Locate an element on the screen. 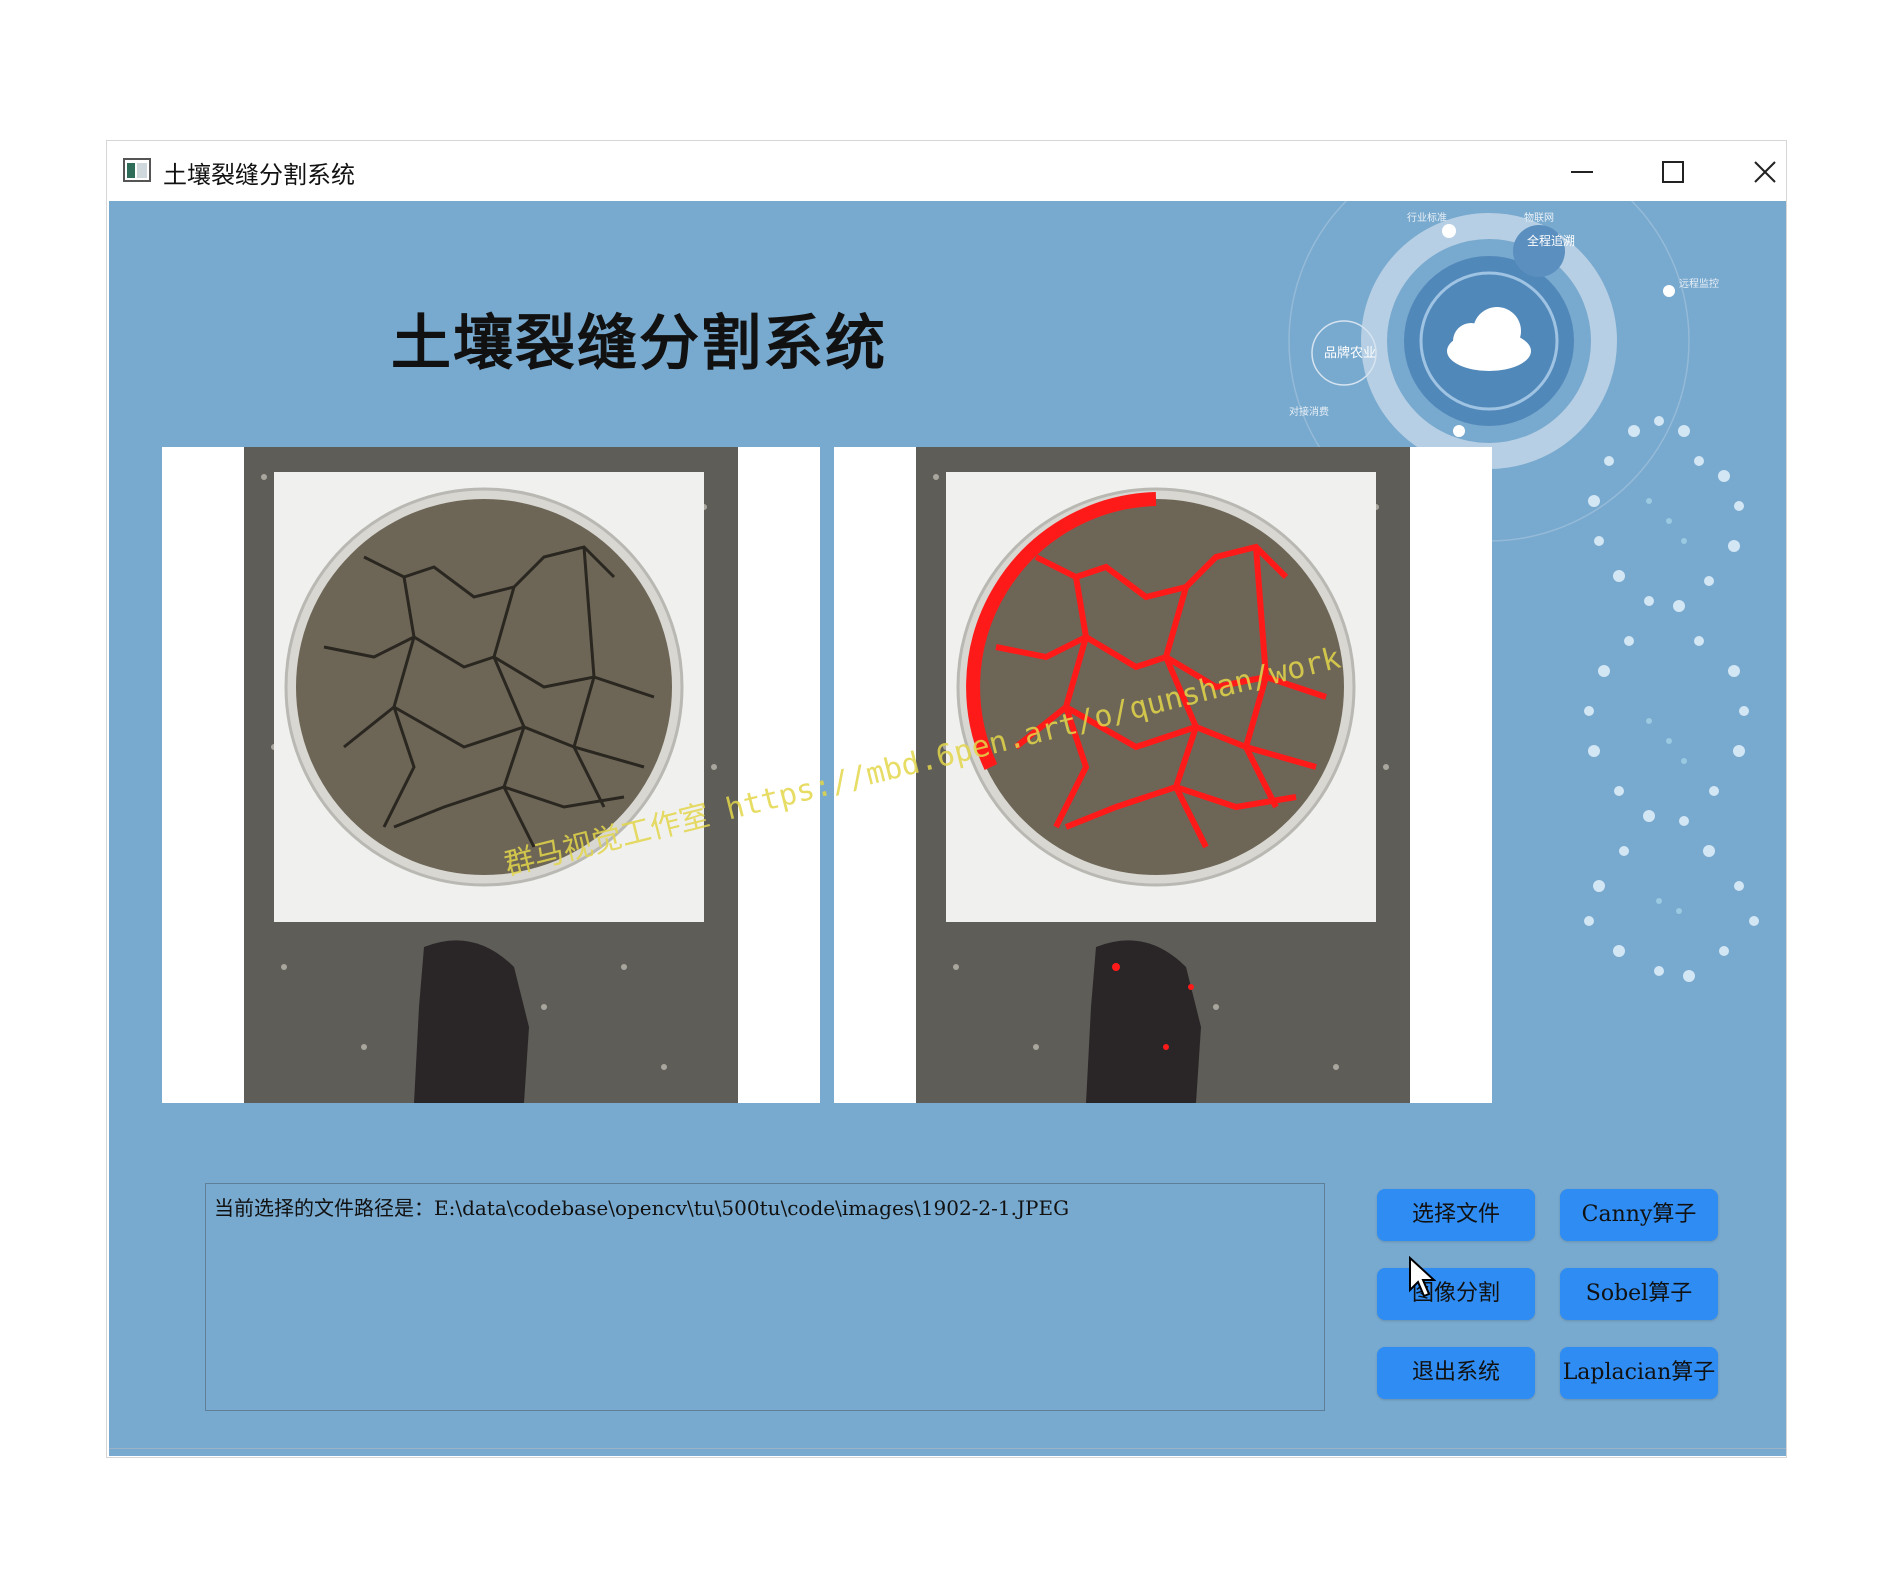  close-icon is located at coordinates (1765, 172).